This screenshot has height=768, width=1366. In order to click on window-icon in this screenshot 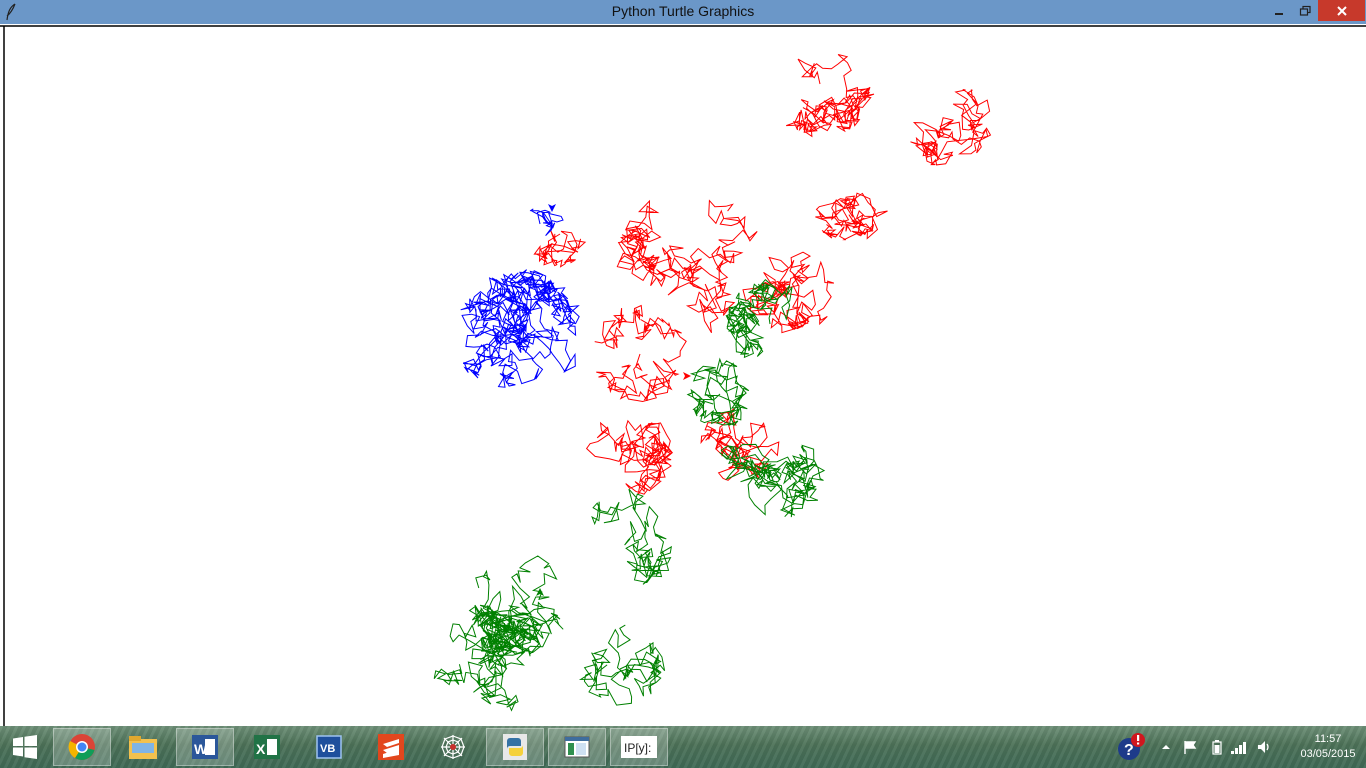, I will do `click(577, 747)`.